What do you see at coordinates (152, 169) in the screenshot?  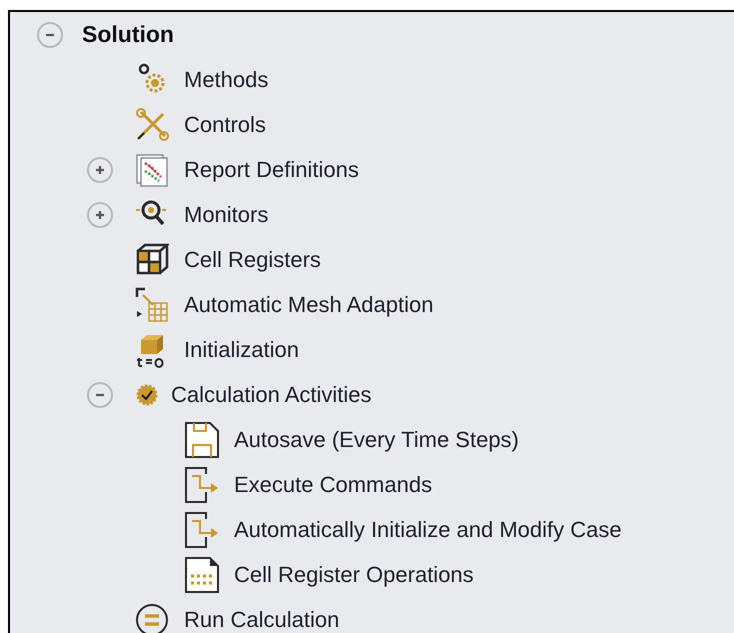 I see `chart-document-icon` at bounding box center [152, 169].